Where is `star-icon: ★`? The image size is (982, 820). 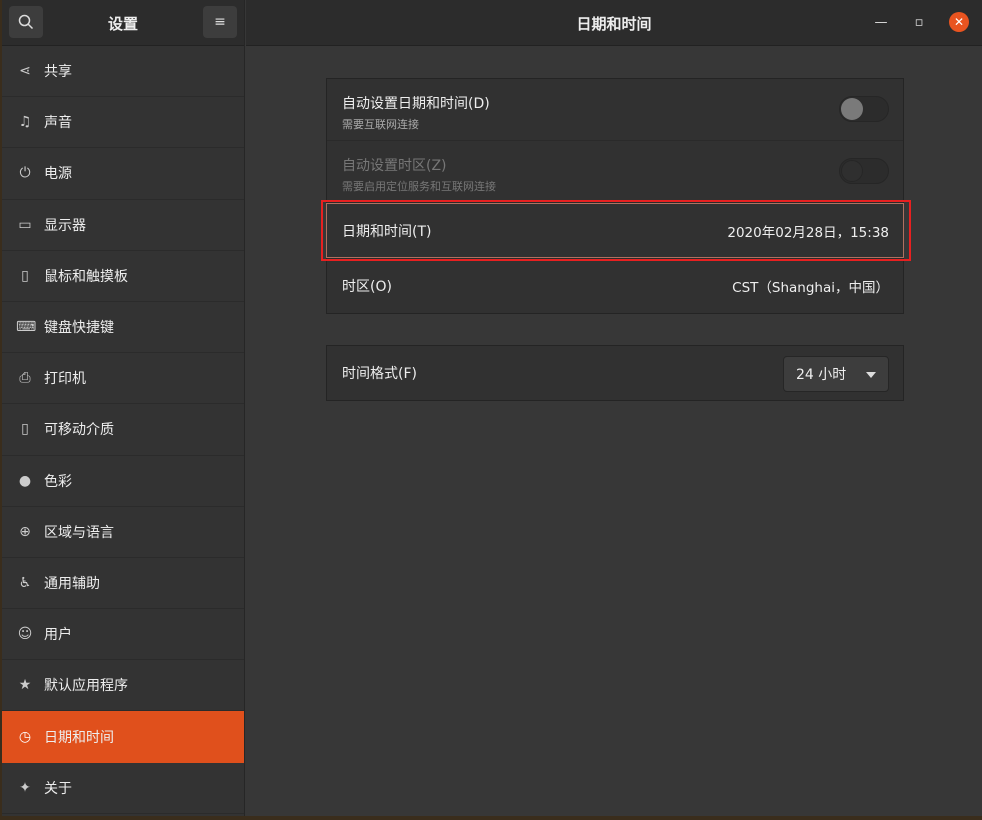
star-icon: ★ is located at coordinates (25, 685).